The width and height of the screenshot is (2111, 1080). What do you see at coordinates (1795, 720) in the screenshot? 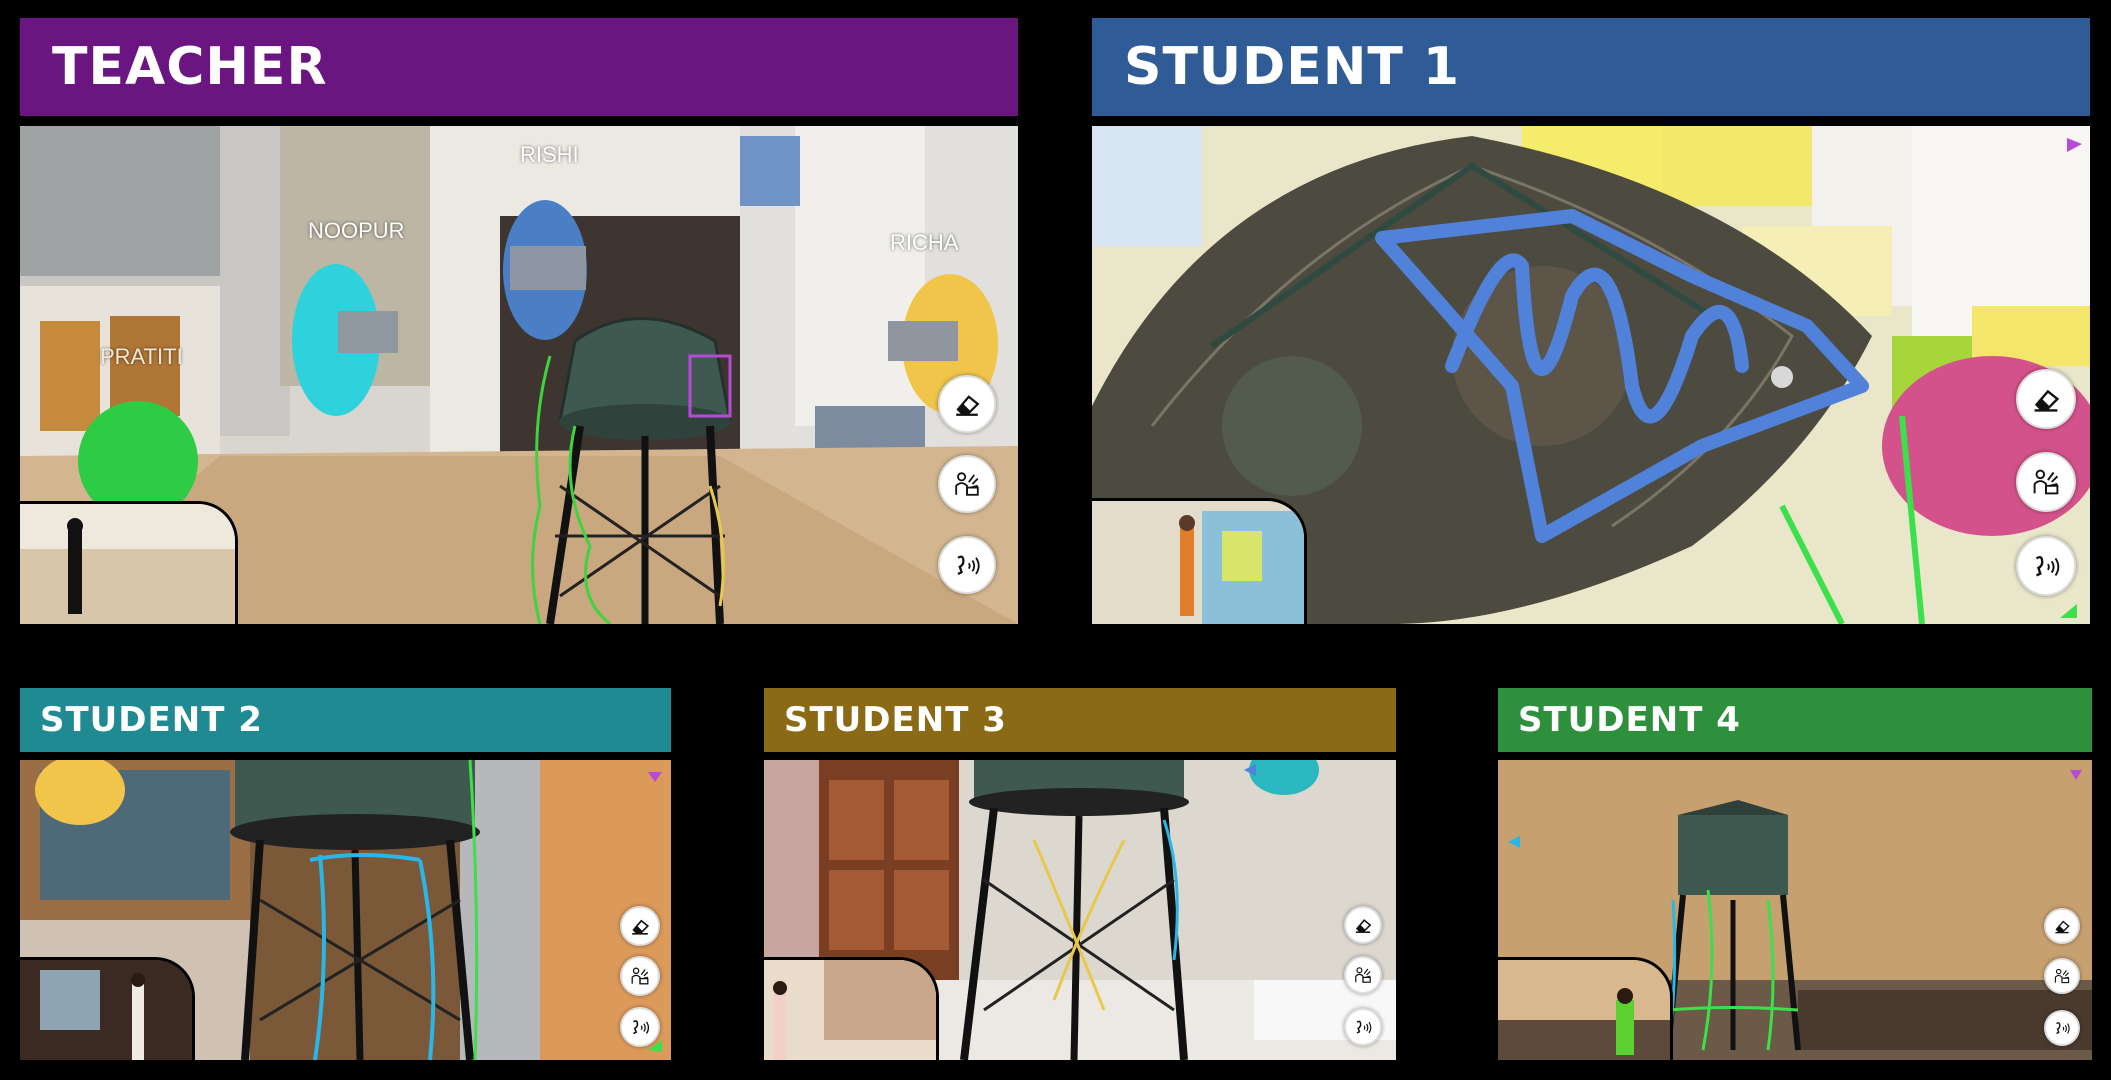
I see `panel-header: STUDENT 4` at bounding box center [1795, 720].